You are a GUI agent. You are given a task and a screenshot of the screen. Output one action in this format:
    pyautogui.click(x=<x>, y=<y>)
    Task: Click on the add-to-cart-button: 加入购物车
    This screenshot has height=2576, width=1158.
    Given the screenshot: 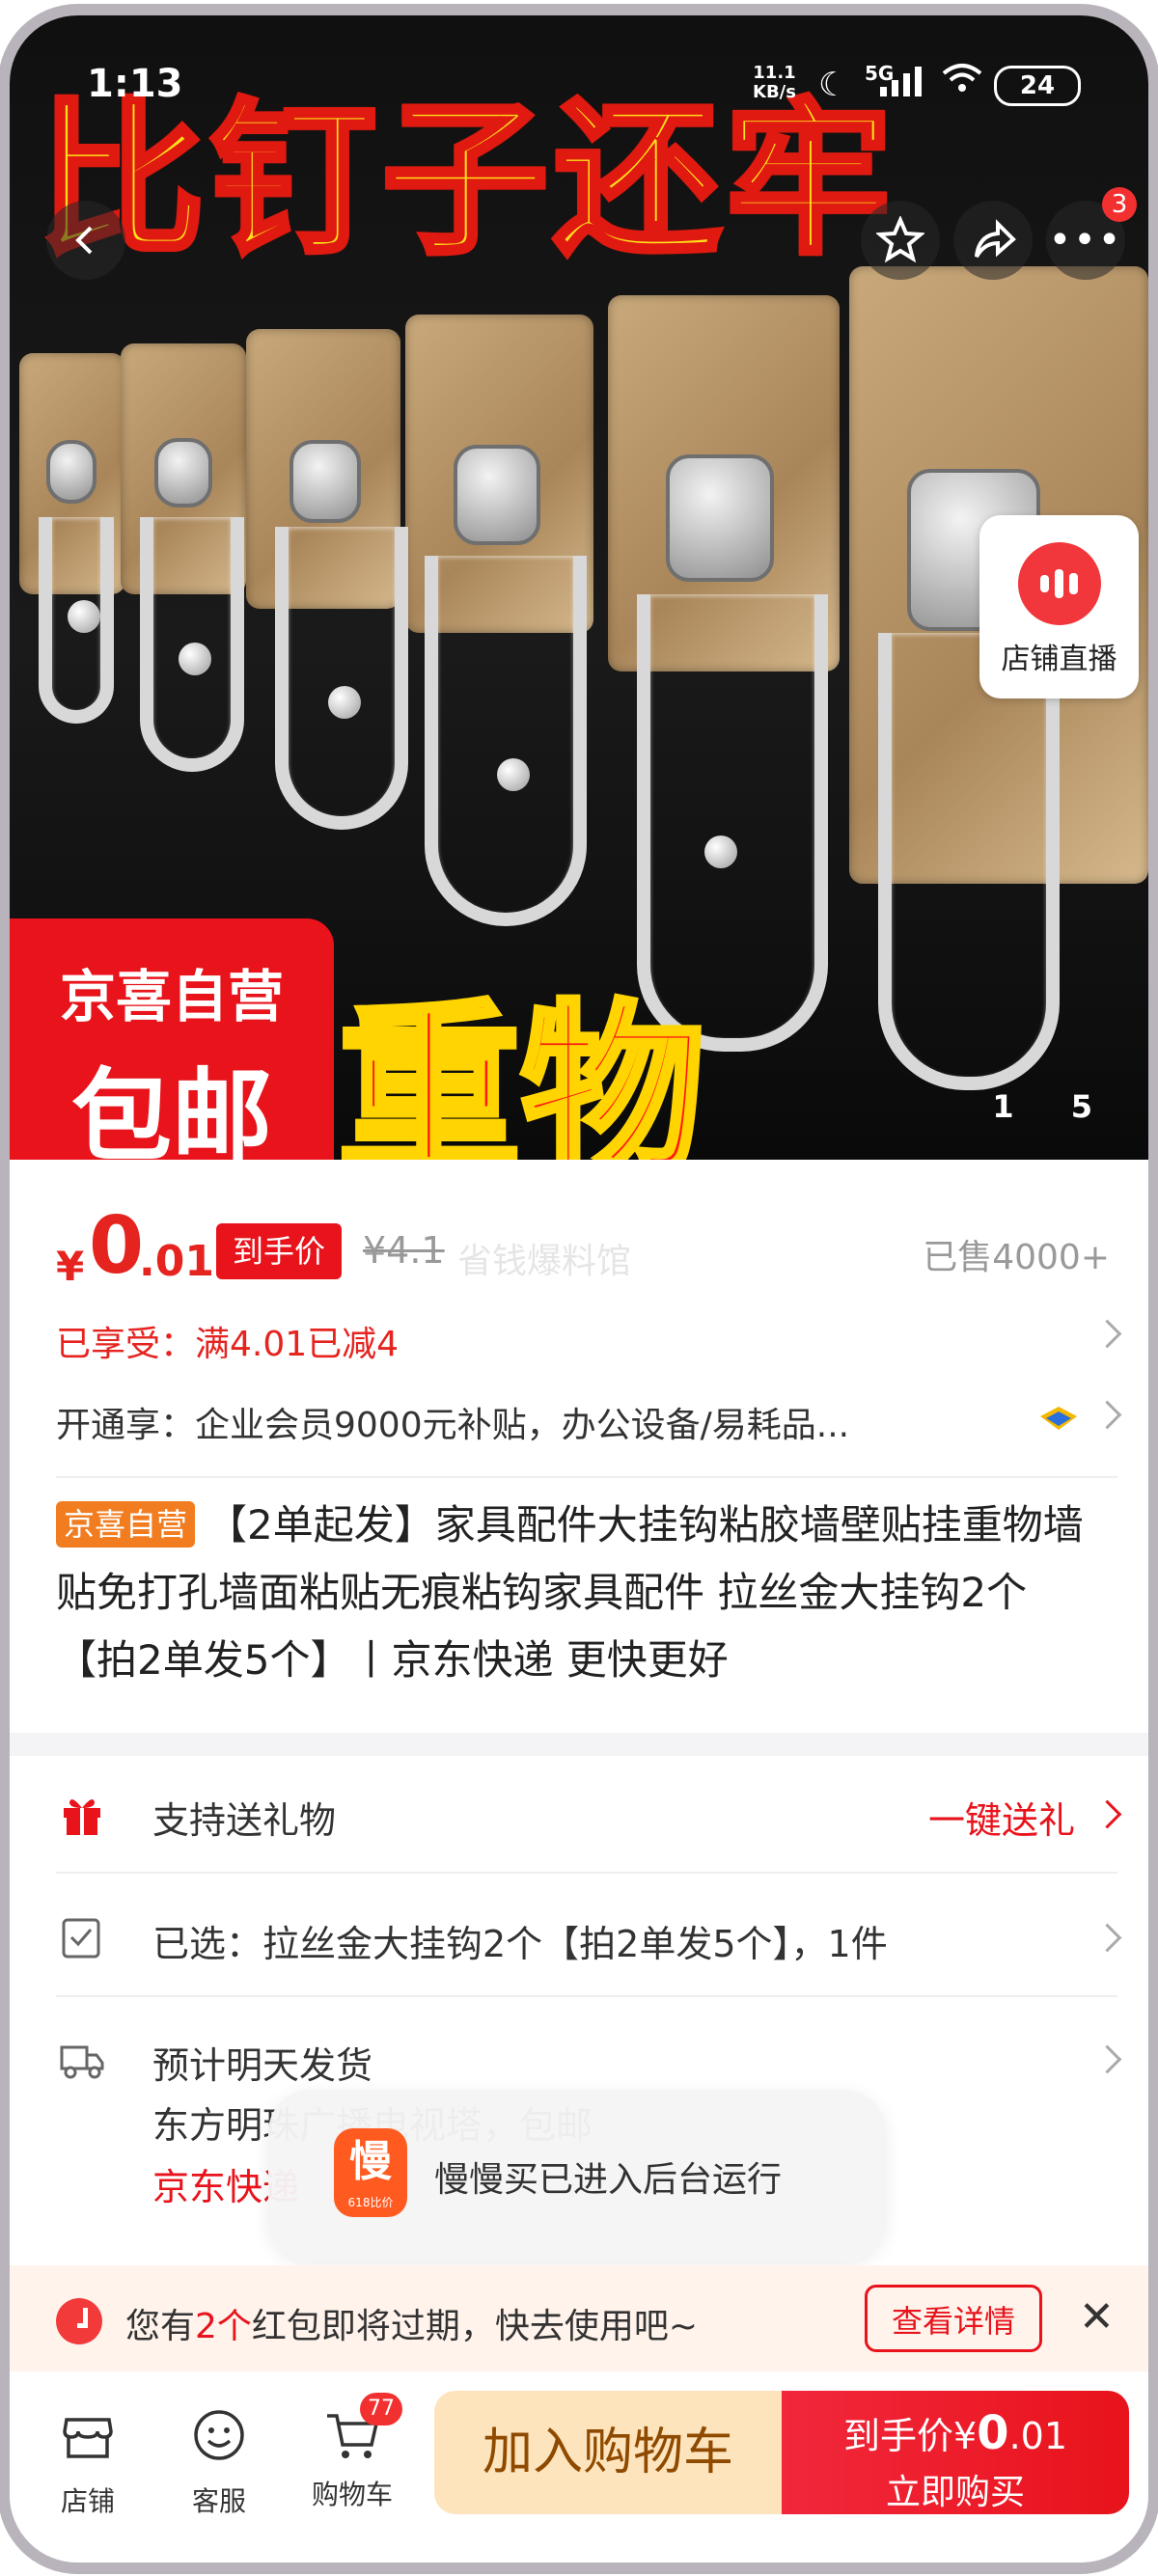 What is the action you would take?
    pyautogui.click(x=608, y=2453)
    